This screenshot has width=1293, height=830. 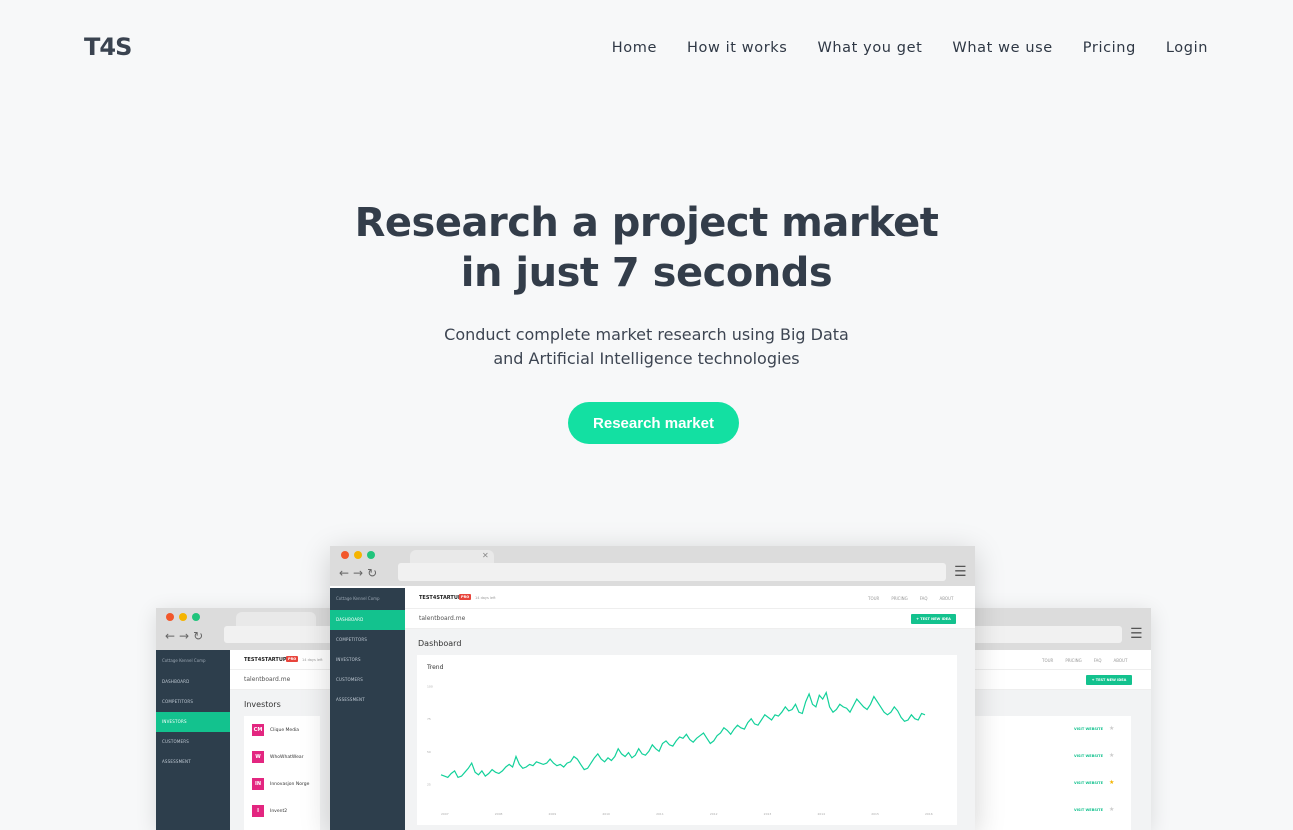 I want to click on hero-subtitle-line-2: and Artificial Intelligence technologies, so click(x=646, y=358).